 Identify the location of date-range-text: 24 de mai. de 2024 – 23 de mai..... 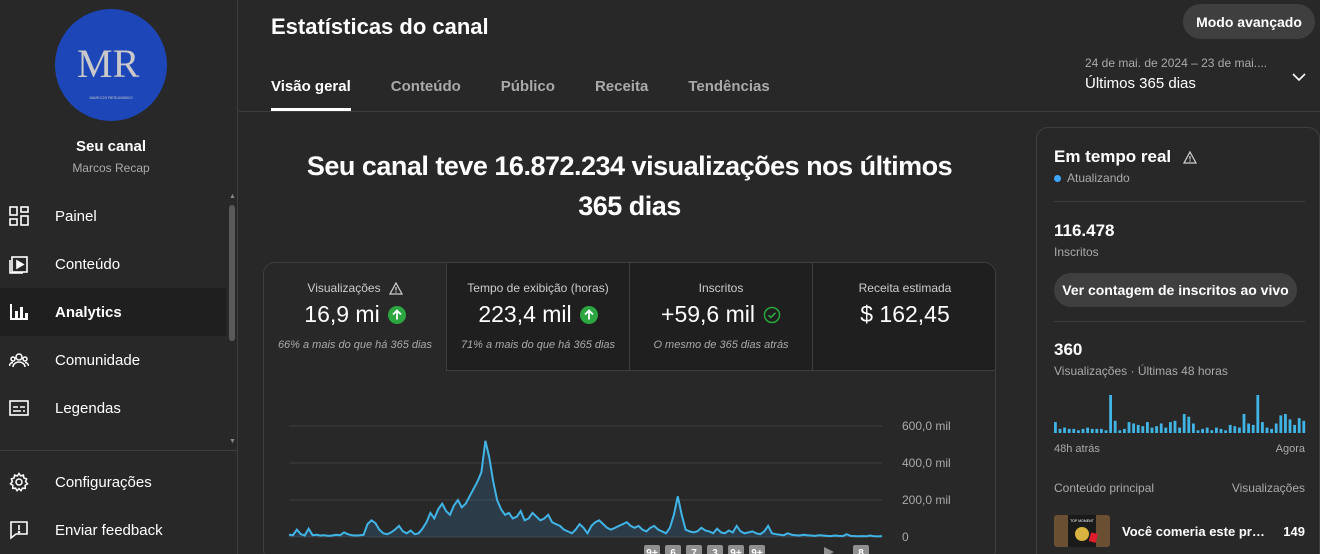
(1176, 63).